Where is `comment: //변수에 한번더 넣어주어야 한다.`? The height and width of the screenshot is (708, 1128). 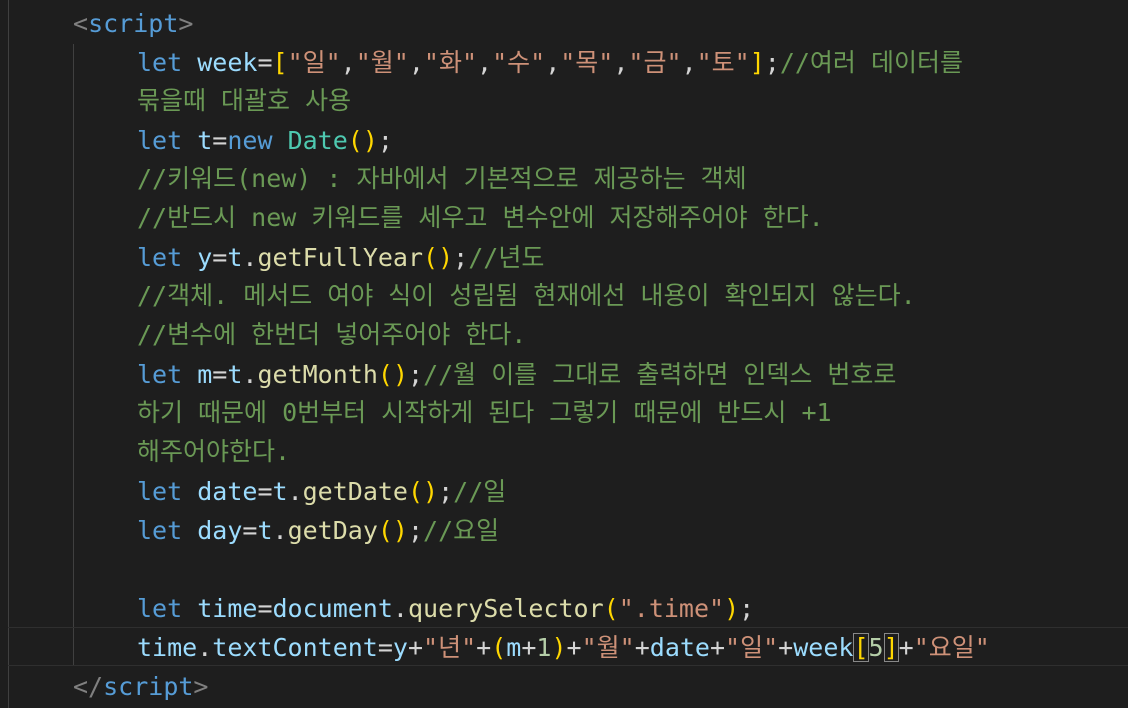
comment: //변수에 한번더 넣어주어야 한다. is located at coordinates (332, 334).